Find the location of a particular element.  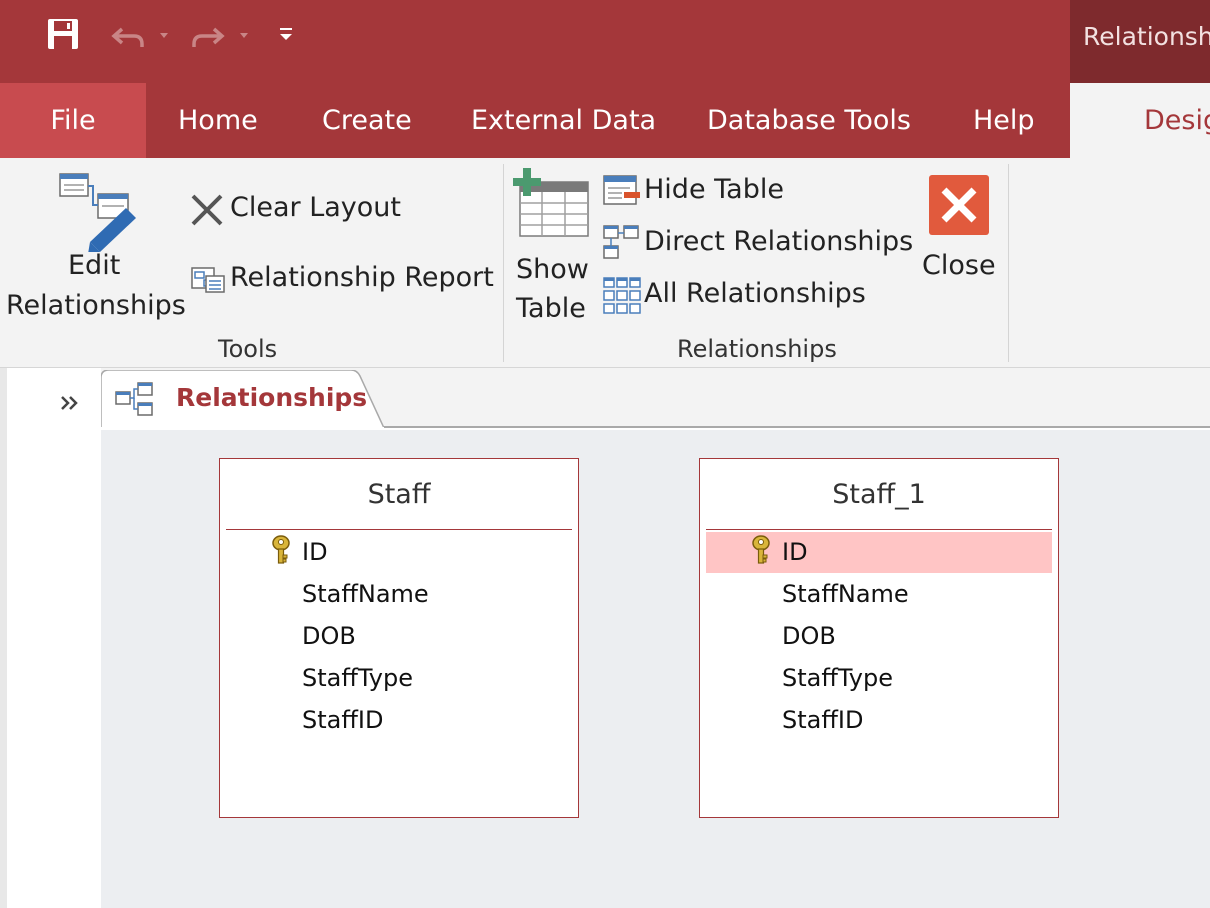

save-icon is located at coordinates (63, 34).